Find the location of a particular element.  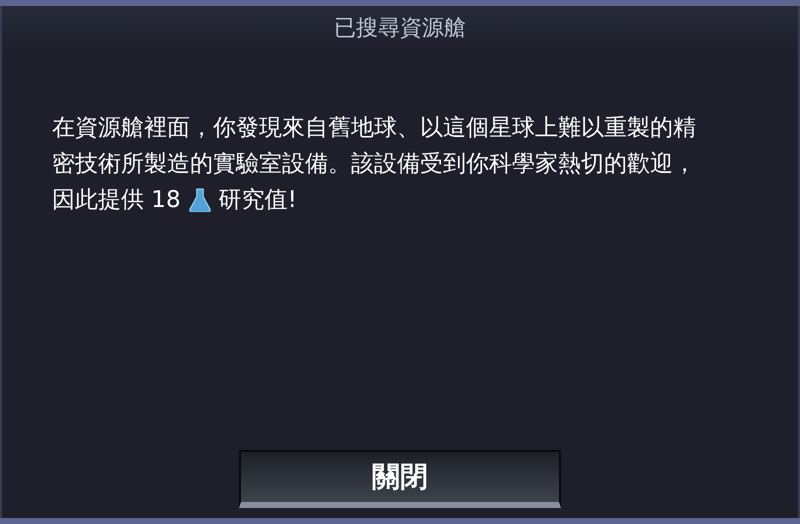

message-text: 在資源艙裡面，你發現來自舊地球、以這個星球上難以重製的精 is located at coordinates (374, 128).